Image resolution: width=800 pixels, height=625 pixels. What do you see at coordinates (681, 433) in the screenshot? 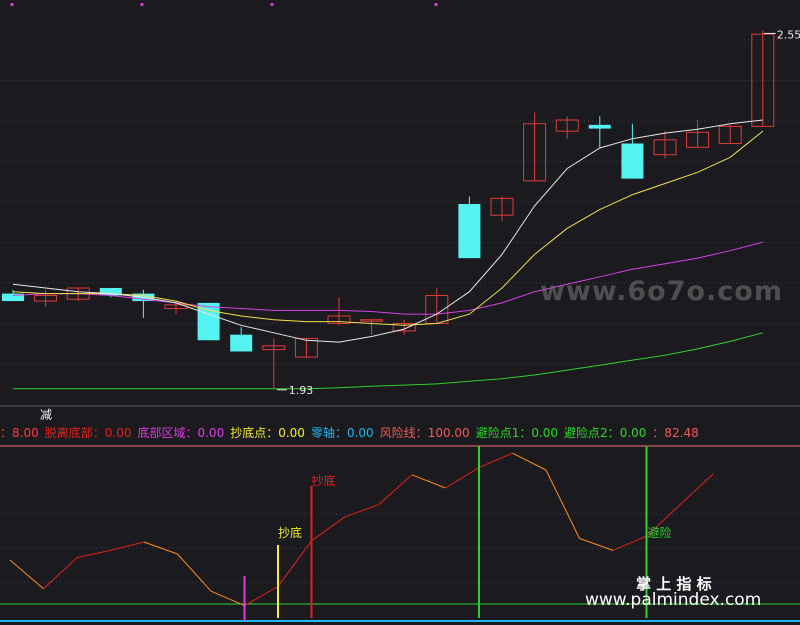
I see `indicator-param-value: 82.48` at bounding box center [681, 433].